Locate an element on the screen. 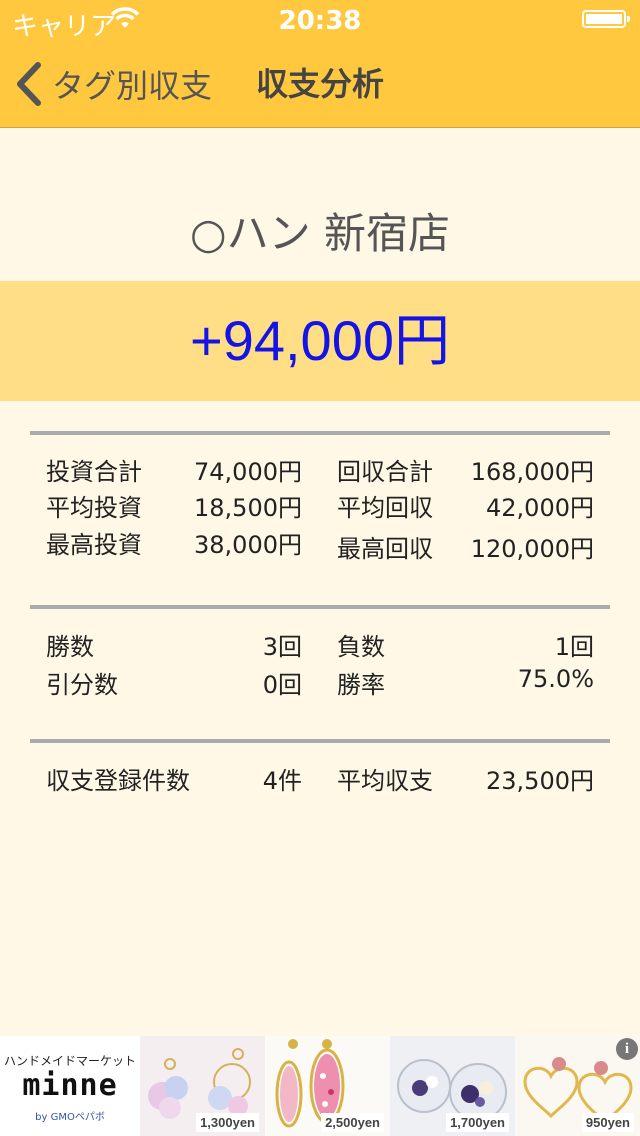 The height and width of the screenshot is (1136, 640). stat-row: 引分数 0回 勝率 75.0% is located at coordinates (320, 683).